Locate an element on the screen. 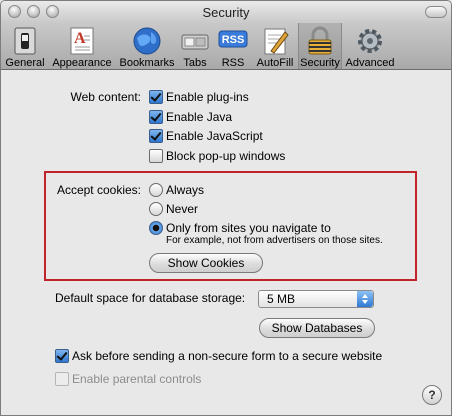 This screenshot has width=452, height=416. database-storage-select: 5 MB is located at coordinates (316, 299).